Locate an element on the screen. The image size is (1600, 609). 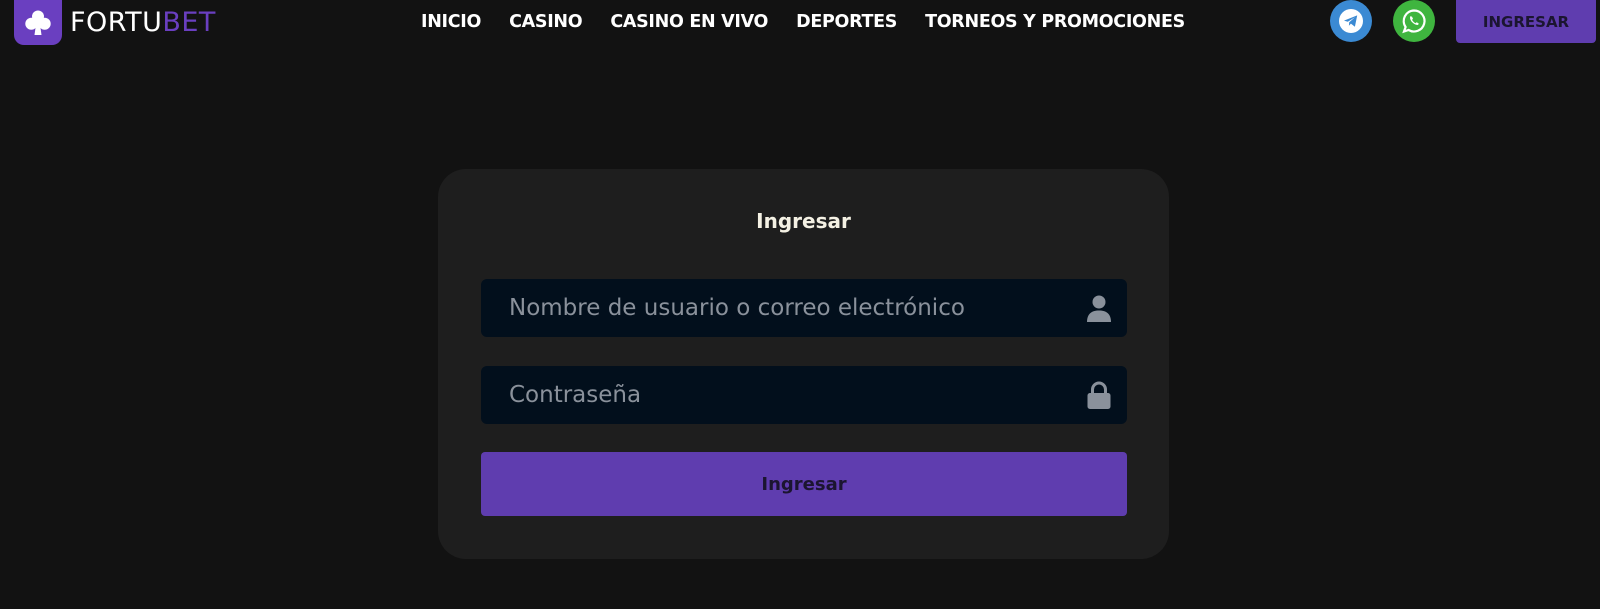
lock-icon is located at coordinates (1099, 395).